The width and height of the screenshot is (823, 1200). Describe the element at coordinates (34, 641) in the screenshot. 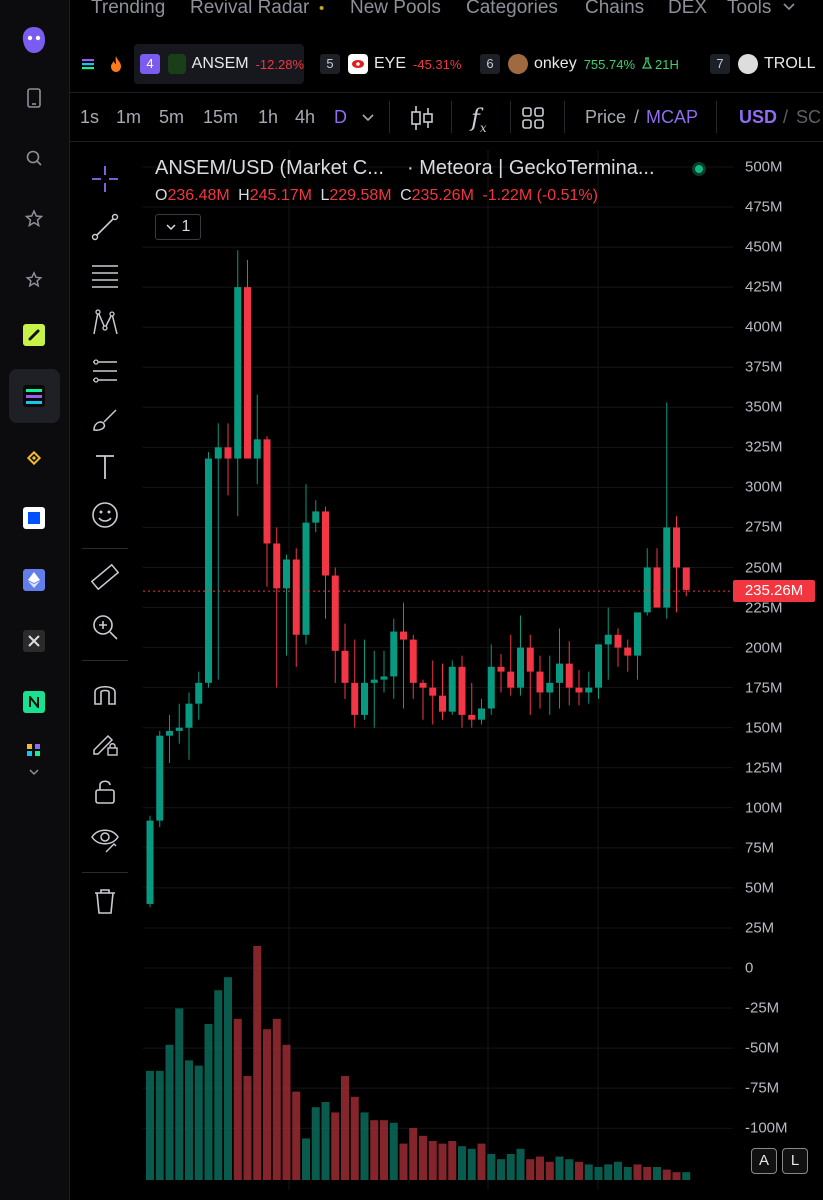

I see `x-chain-icon` at that location.